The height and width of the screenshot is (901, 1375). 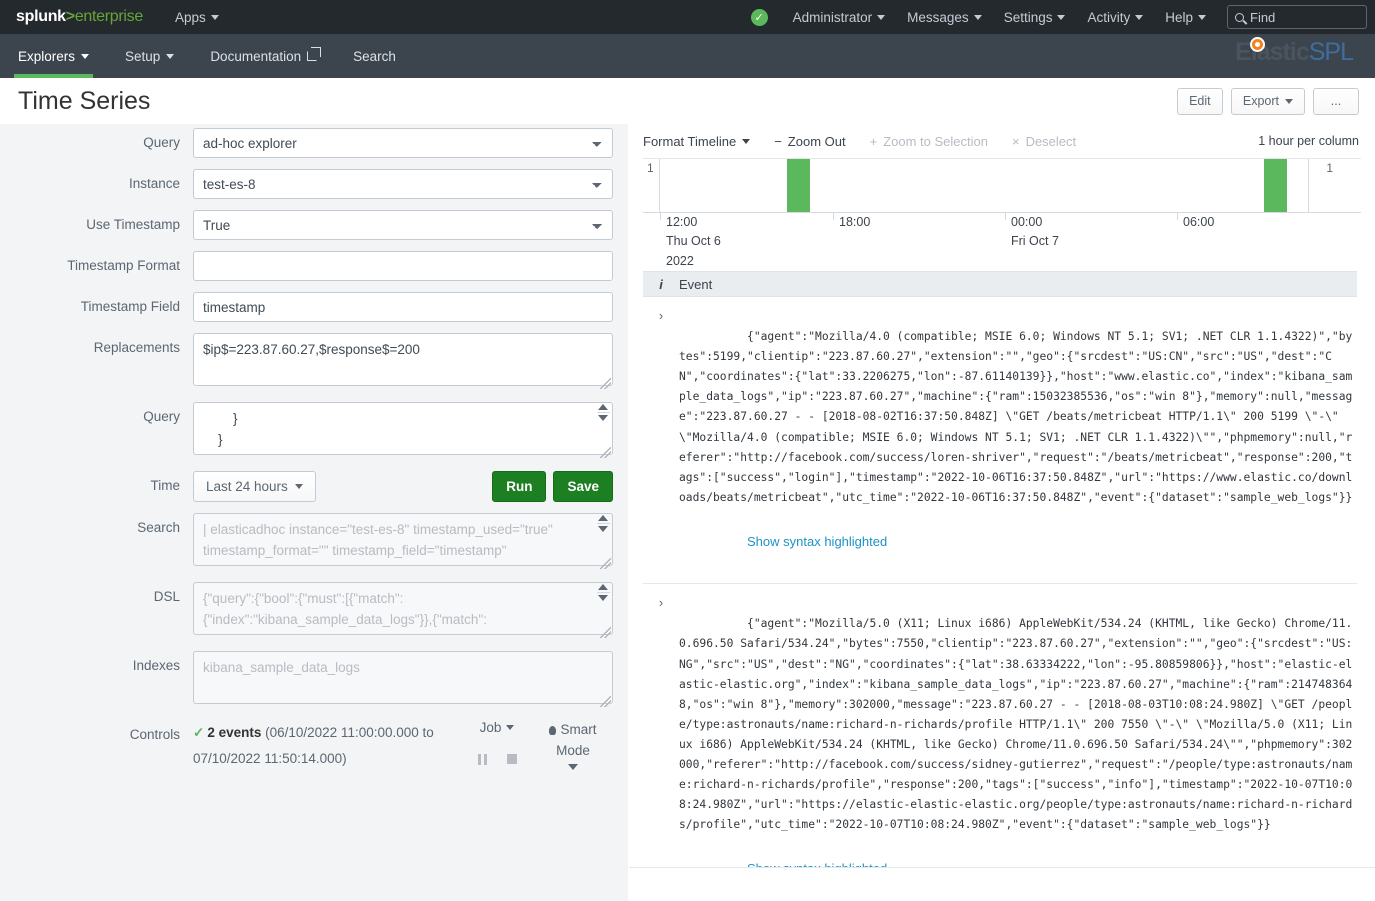 What do you see at coordinates (403, 677) in the screenshot?
I see `indexes-textarea` at bounding box center [403, 677].